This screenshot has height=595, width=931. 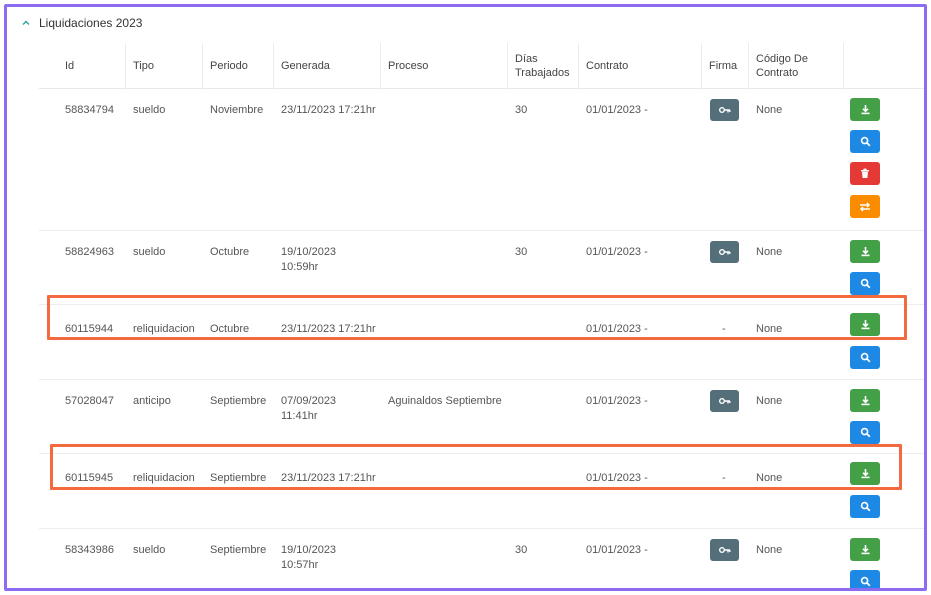 What do you see at coordinates (89, 401) in the screenshot?
I see `cell-id: 57028047` at bounding box center [89, 401].